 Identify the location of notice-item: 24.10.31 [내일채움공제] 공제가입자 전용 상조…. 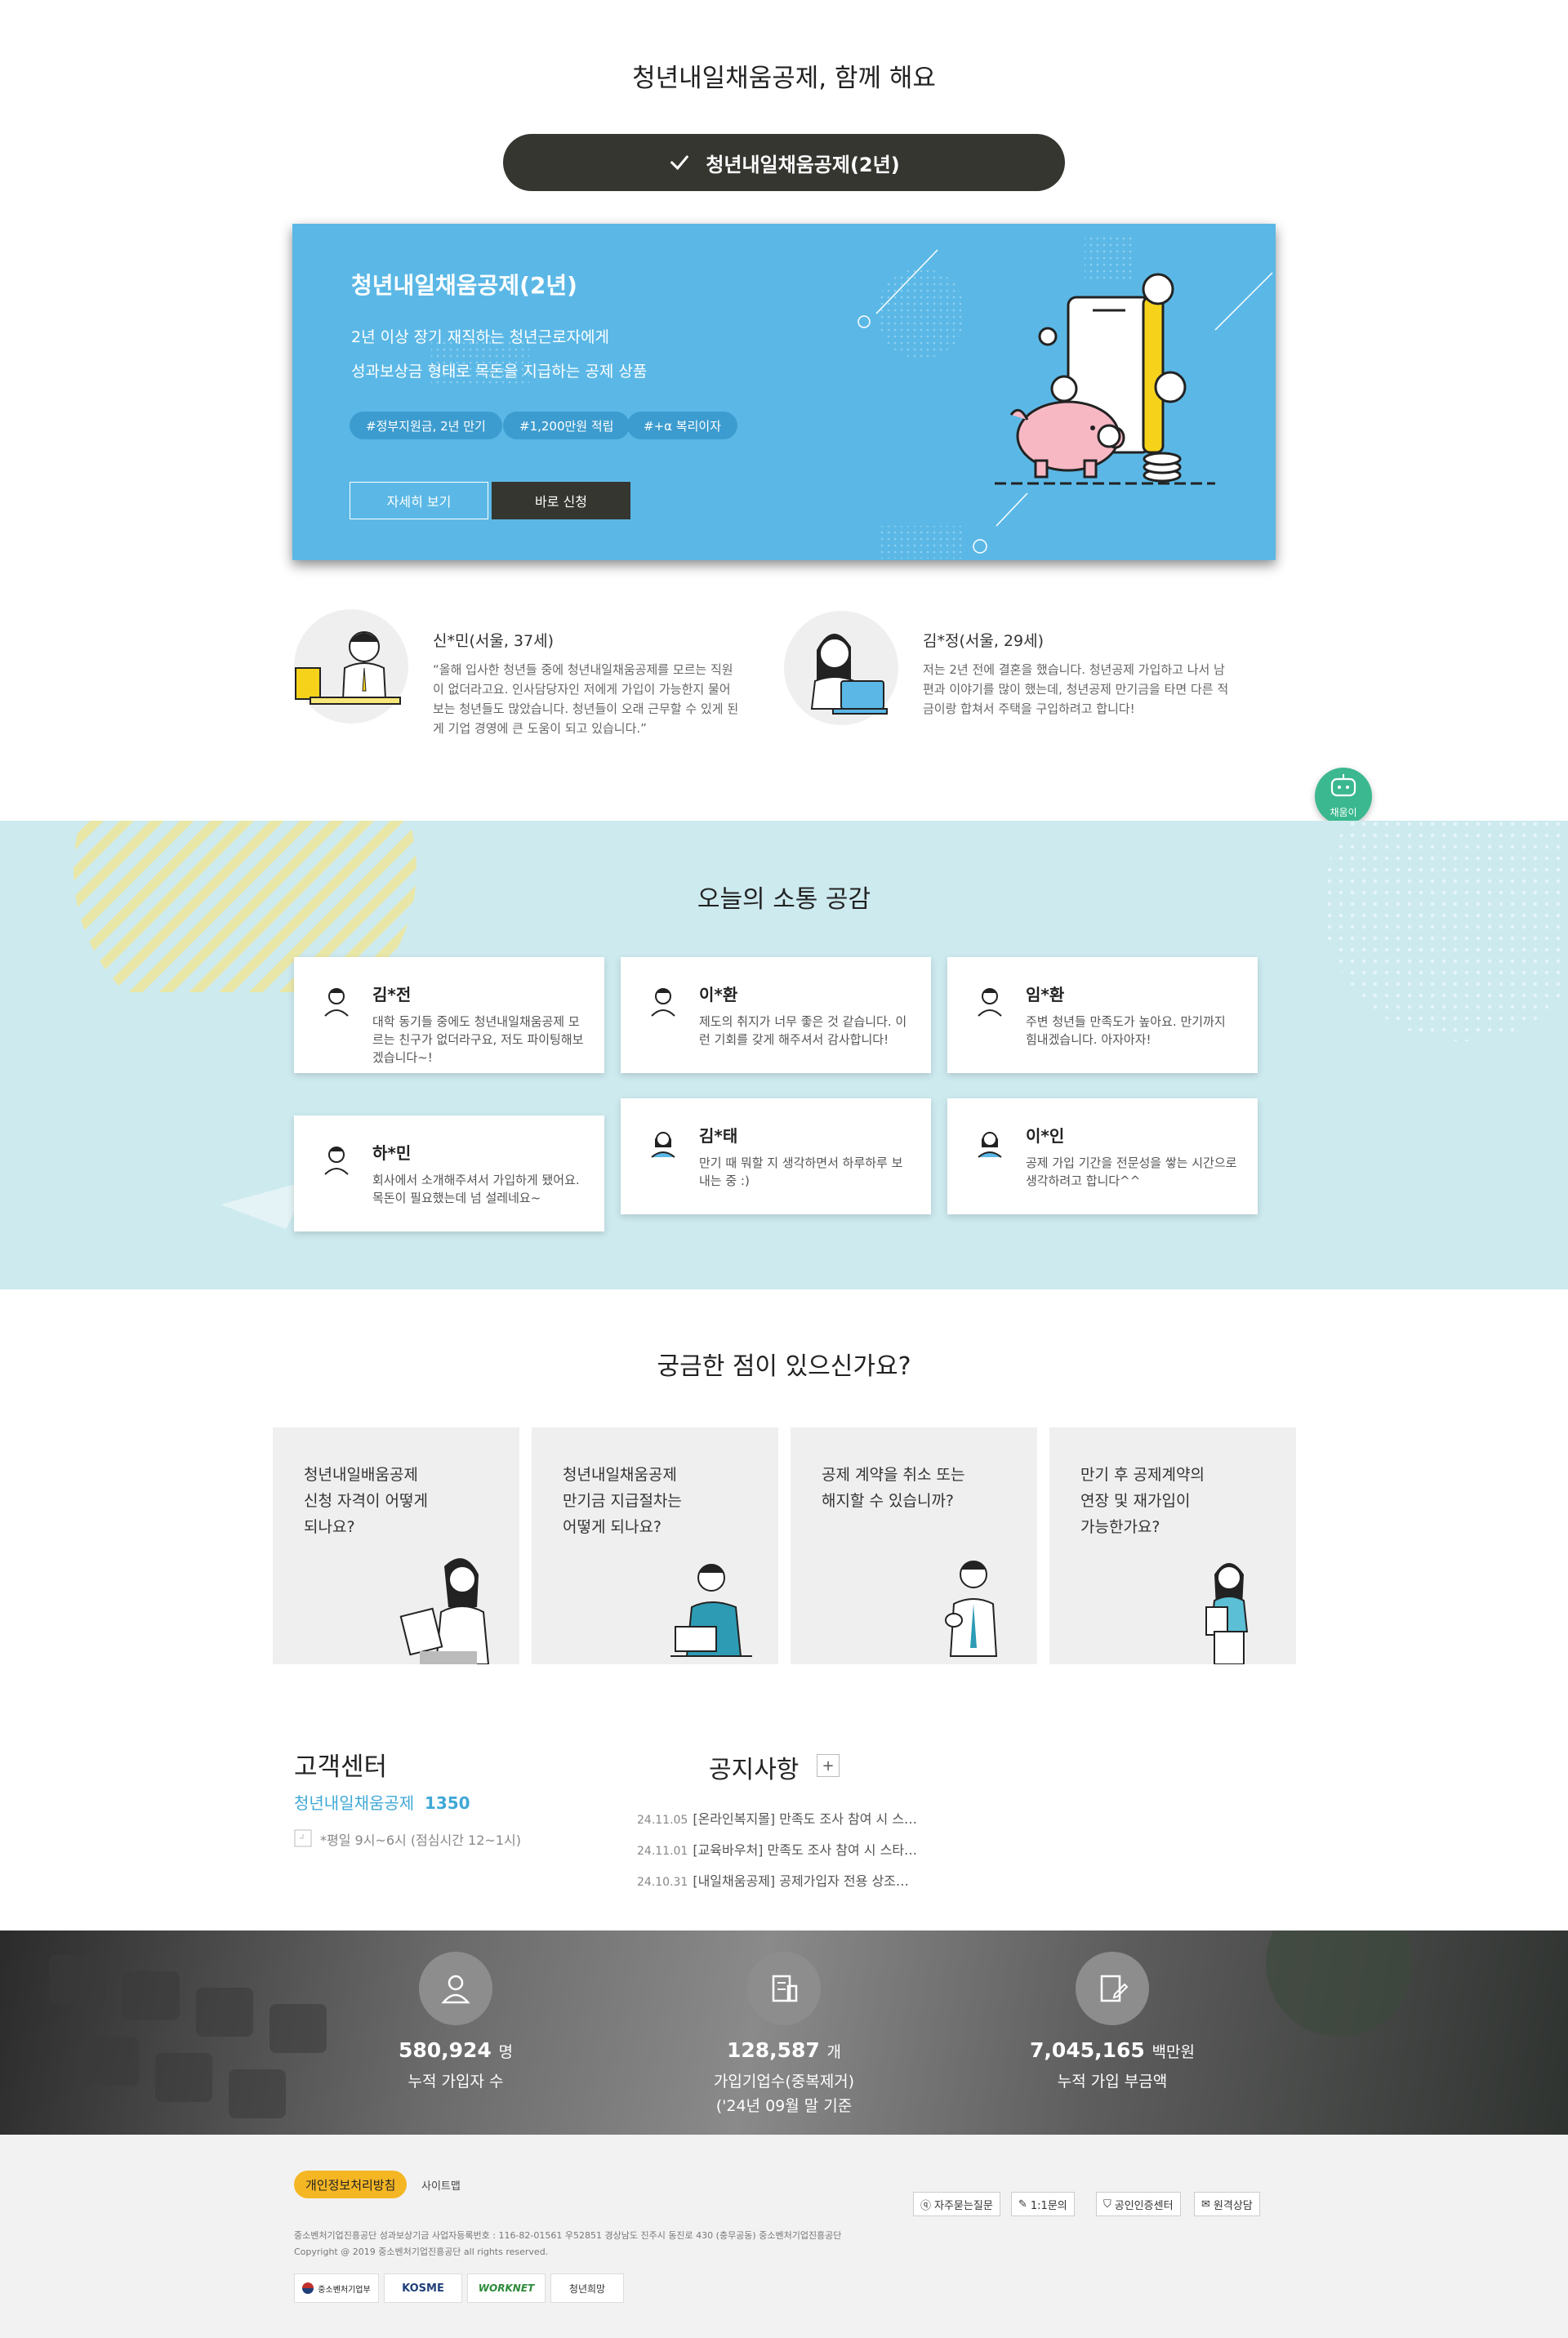
(773, 1880).